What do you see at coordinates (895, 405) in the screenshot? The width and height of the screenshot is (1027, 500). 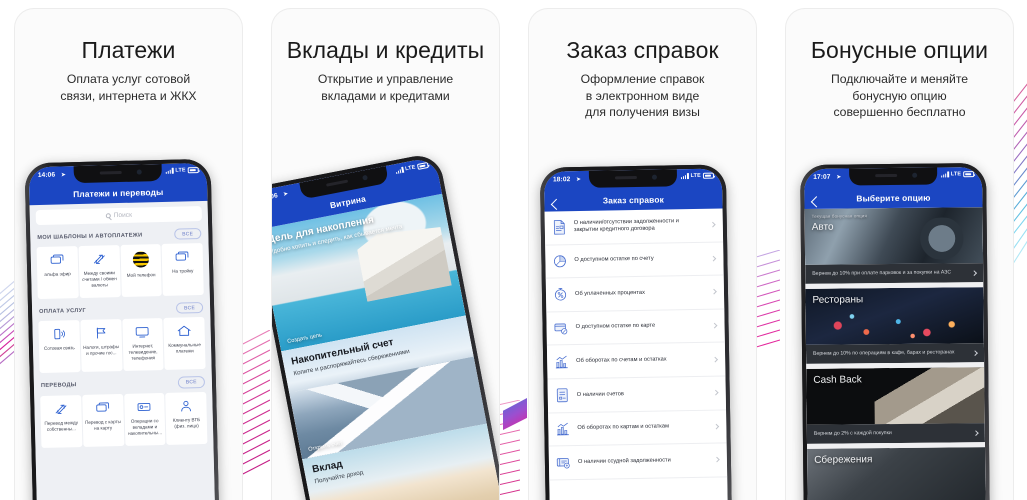 I see `bonus-card-cashback: Cash Back Вернем до 2% с каждой покупки` at bounding box center [895, 405].